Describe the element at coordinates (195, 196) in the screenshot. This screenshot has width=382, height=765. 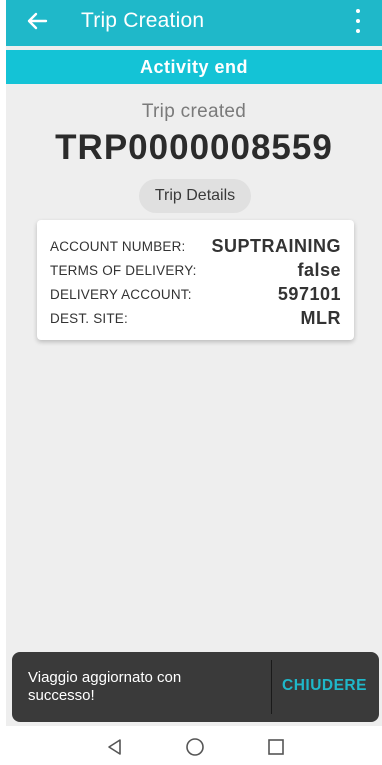
I see `trip-details-button: Trip Details` at that location.